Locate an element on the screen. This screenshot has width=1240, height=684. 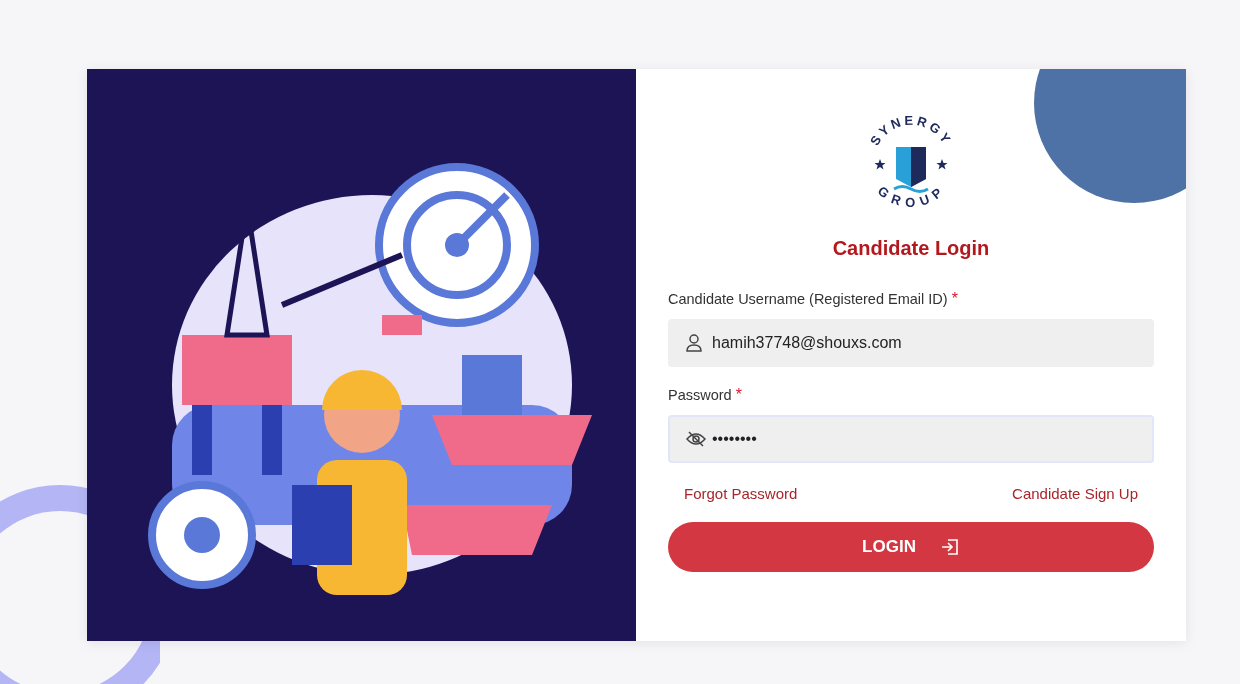
sign-up-link: Candidate Sign Up is located at coordinates (1075, 494).